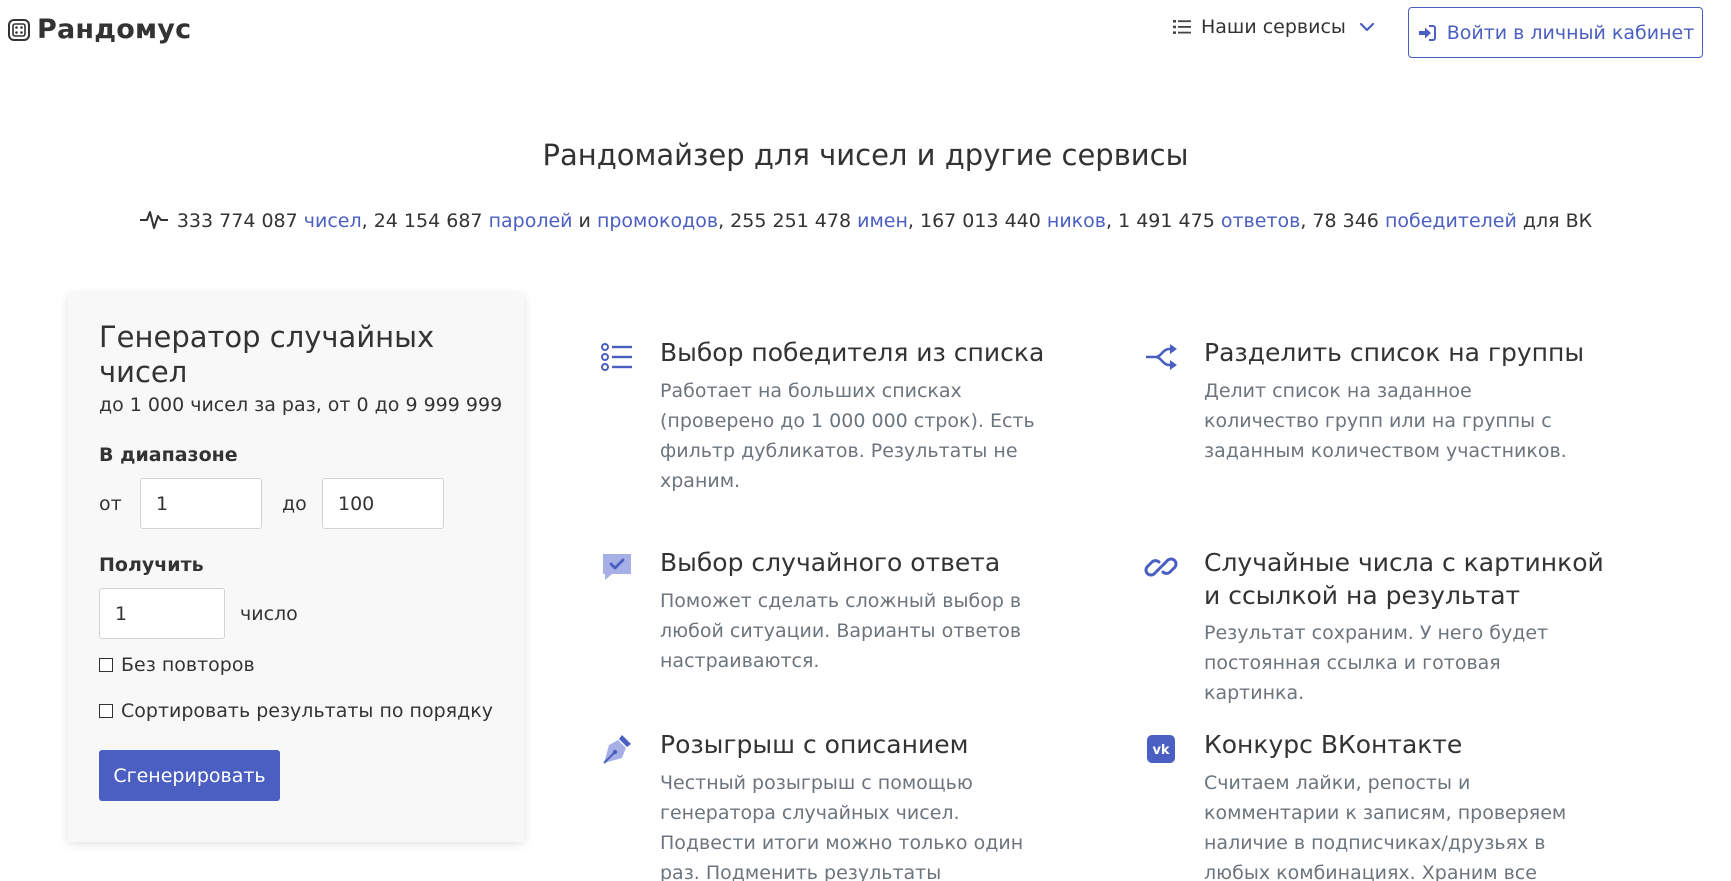 This screenshot has height=881, width=1731. What do you see at coordinates (114, 29) in the screenshot?
I see `logo-text: Рандомус` at bounding box center [114, 29].